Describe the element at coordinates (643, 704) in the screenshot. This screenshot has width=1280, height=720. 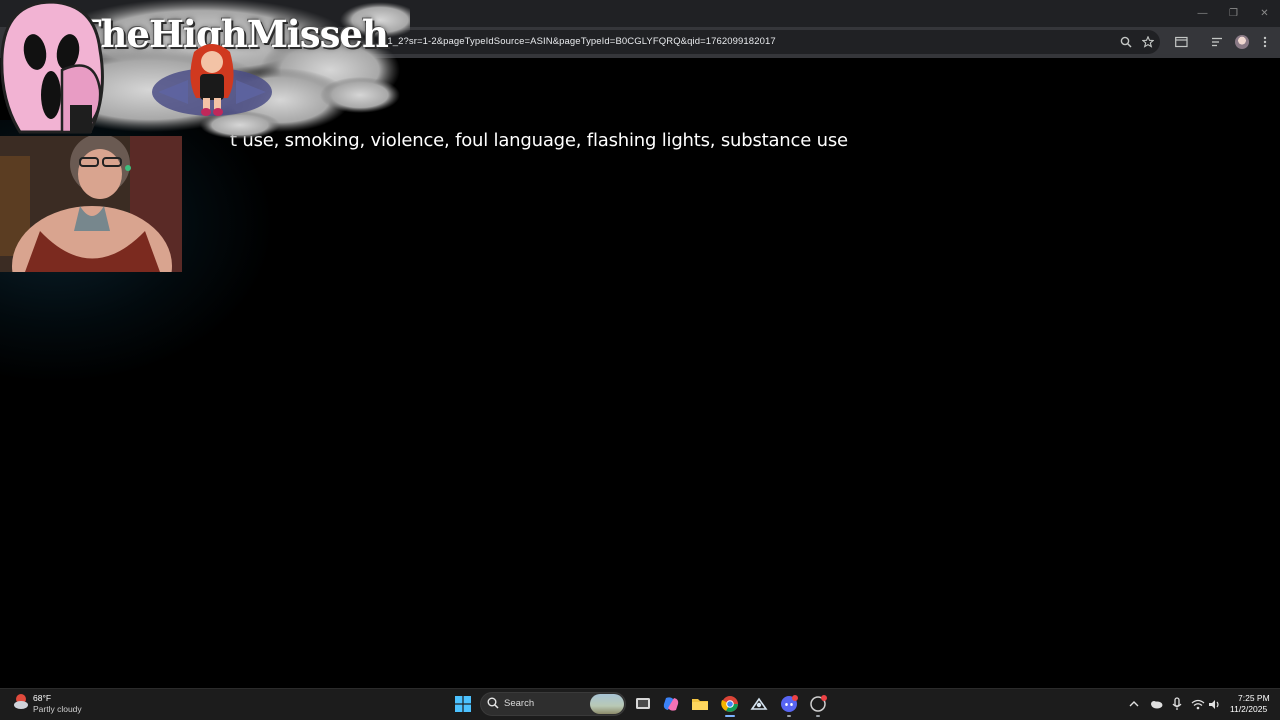
I see `task-view-icon` at that location.